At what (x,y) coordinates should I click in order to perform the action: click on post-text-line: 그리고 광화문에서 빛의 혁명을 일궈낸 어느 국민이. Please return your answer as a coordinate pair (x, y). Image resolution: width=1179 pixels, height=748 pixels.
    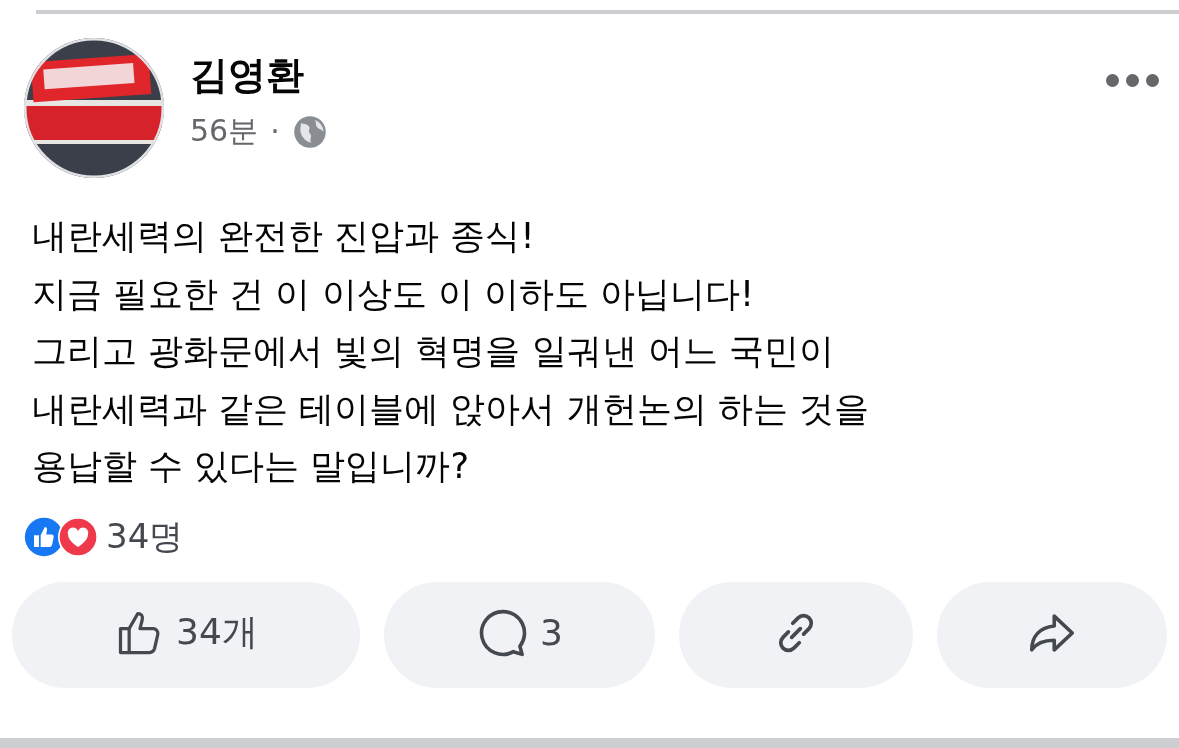
    Looking at the image, I should click on (433, 351).